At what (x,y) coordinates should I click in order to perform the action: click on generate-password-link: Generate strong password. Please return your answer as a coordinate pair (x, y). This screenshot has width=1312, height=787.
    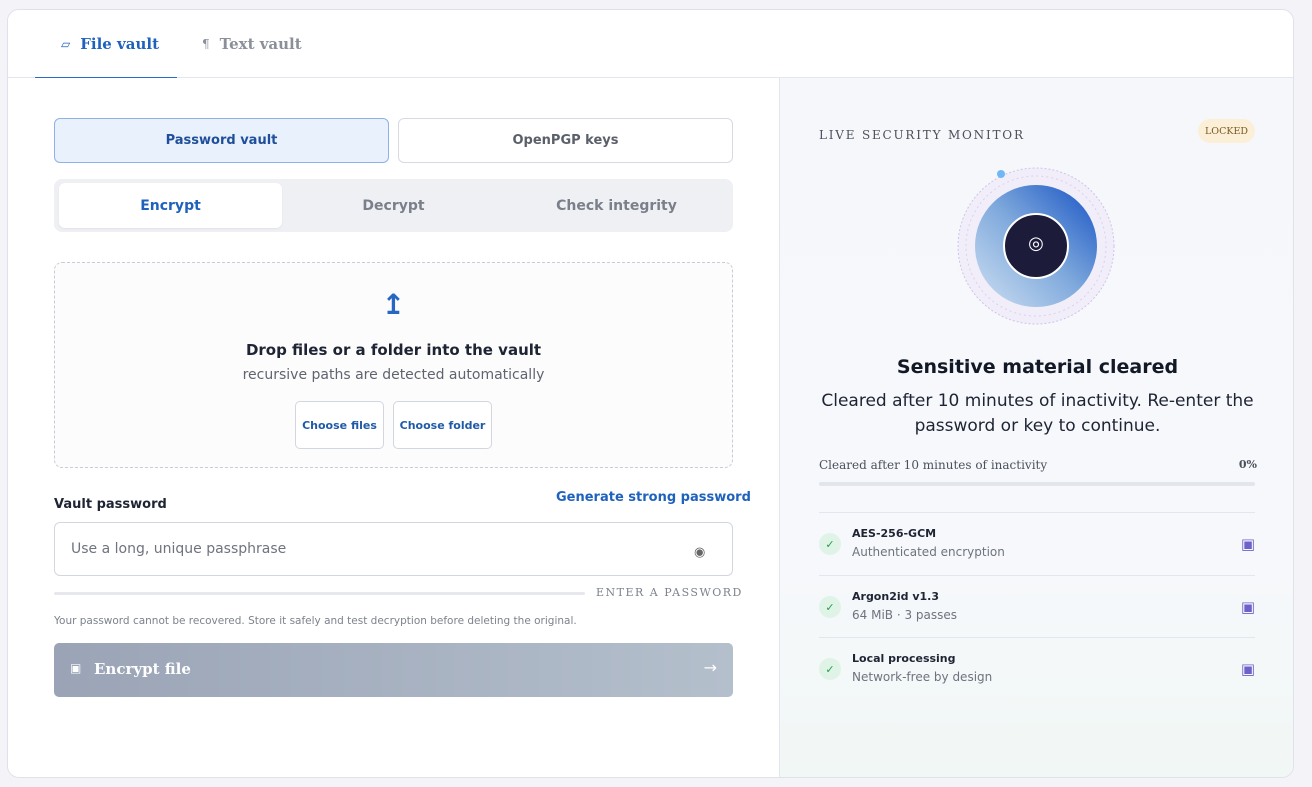
    Looking at the image, I should click on (653, 497).